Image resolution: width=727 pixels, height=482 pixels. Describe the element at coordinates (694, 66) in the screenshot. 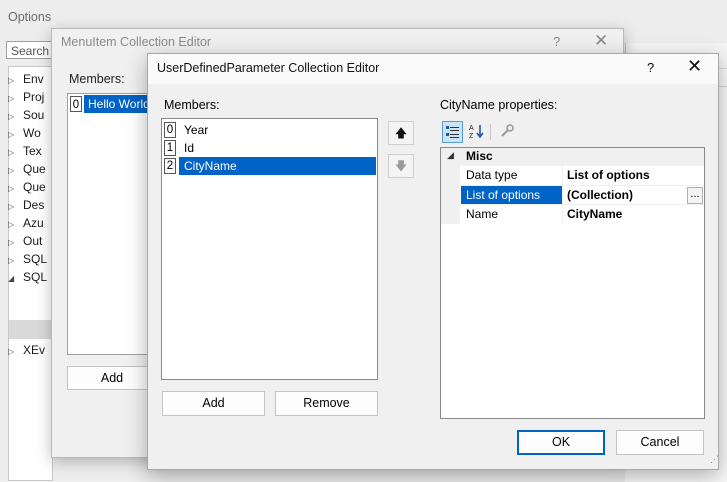

I see `parameter-close-button: ✕` at that location.